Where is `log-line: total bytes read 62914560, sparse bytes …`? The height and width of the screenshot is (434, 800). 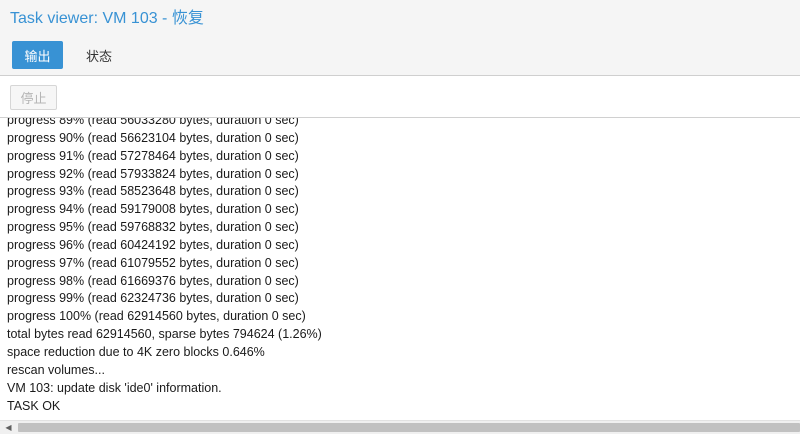 log-line: total bytes read 62914560, sparse bytes … is located at coordinates (164, 334).